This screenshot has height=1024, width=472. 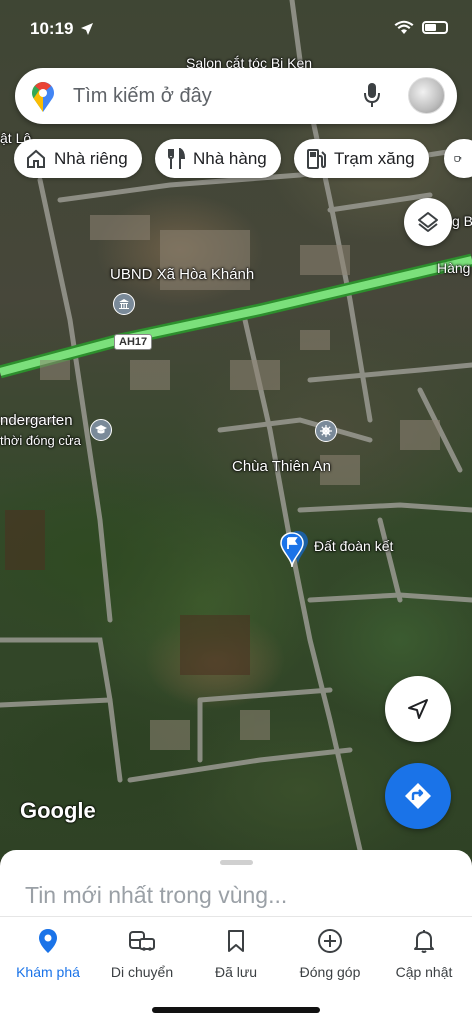 I want to click on avatar, so click(x=426, y=95).